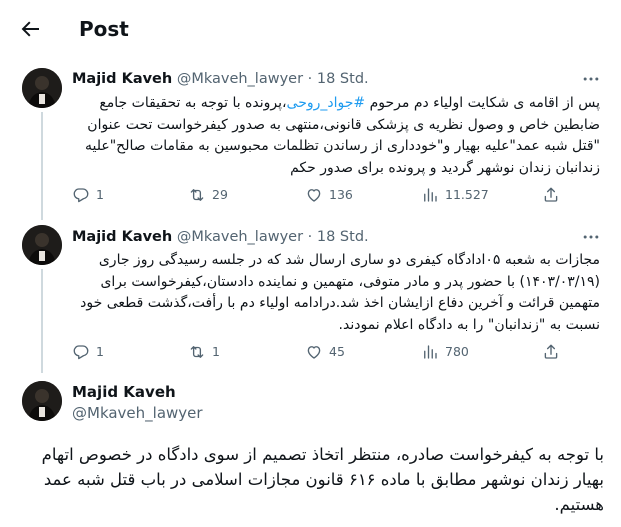 Image resolution: width=621 pixels, height=527 pixels. I want to click on retweet-count: 1, so click(216, 351).